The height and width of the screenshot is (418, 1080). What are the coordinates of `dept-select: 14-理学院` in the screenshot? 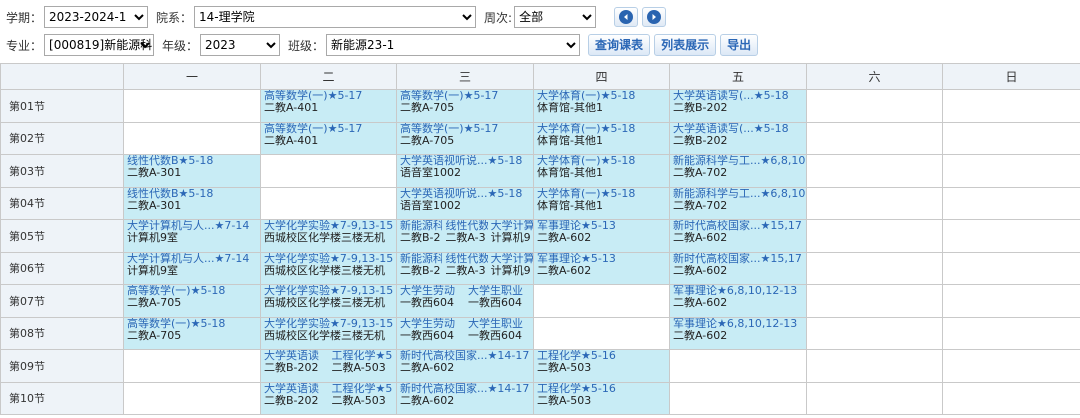 It's located at (335, 17).